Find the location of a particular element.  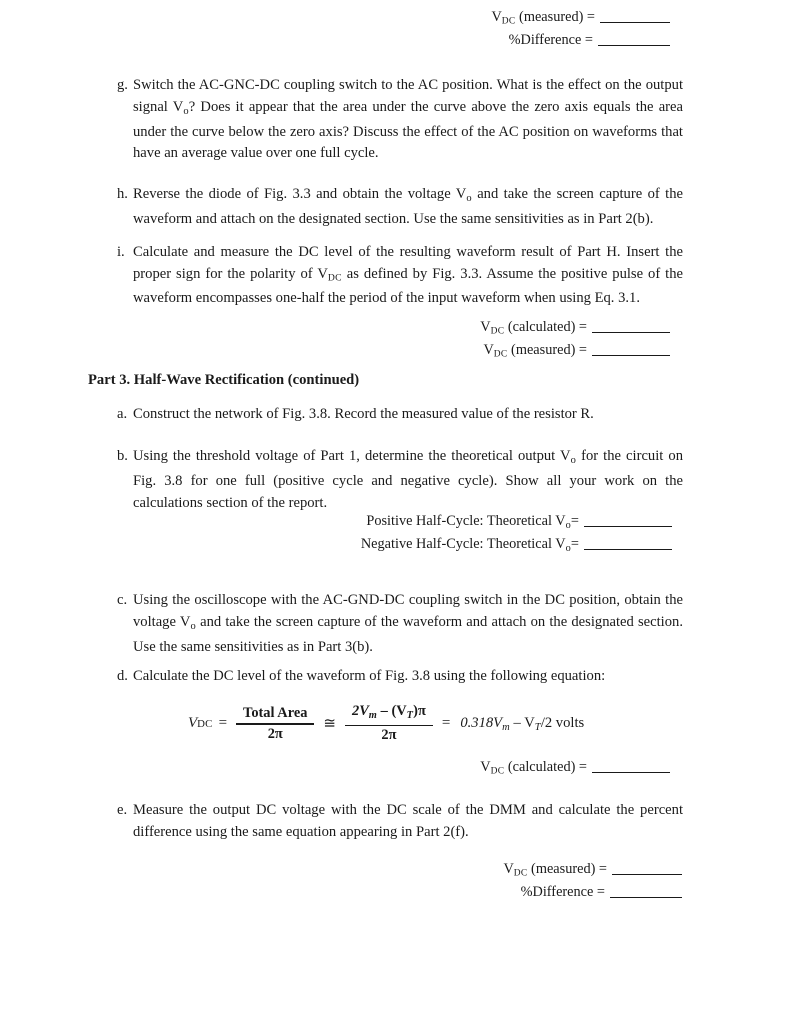

list-marker-g: g. is located at coordinates (122, 85).